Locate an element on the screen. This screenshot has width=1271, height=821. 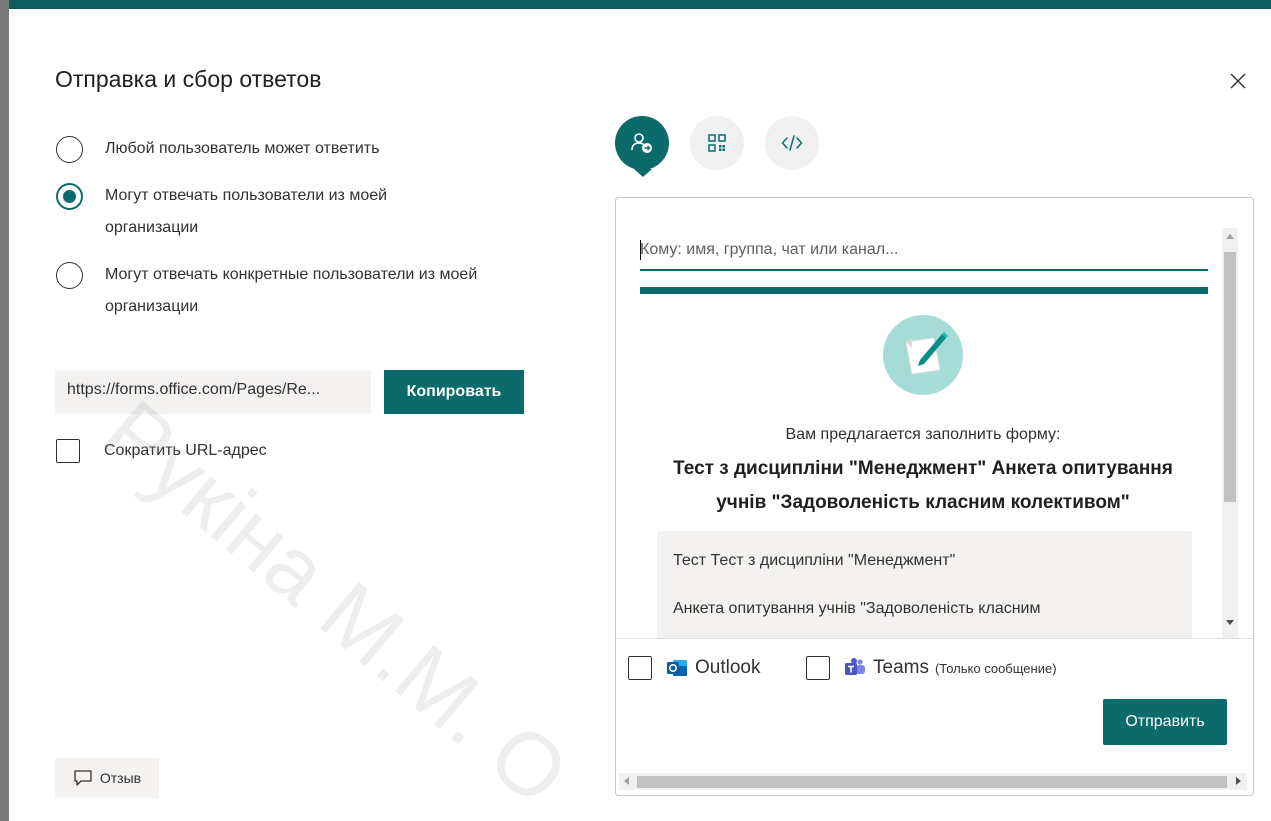
shorten-url-label: Сократить URL-адрес is located at coordinates (185, 450).